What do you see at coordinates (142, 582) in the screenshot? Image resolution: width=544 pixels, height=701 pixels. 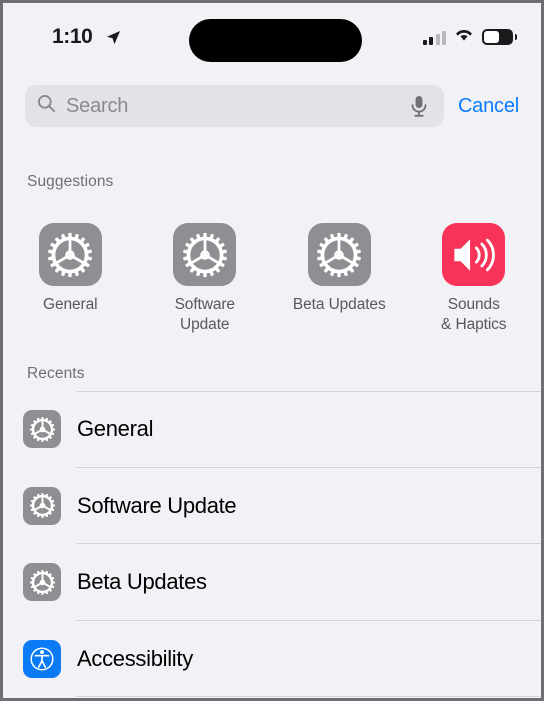 I see `list-item-label: Beta Updates` at bounding box center [142, 582].